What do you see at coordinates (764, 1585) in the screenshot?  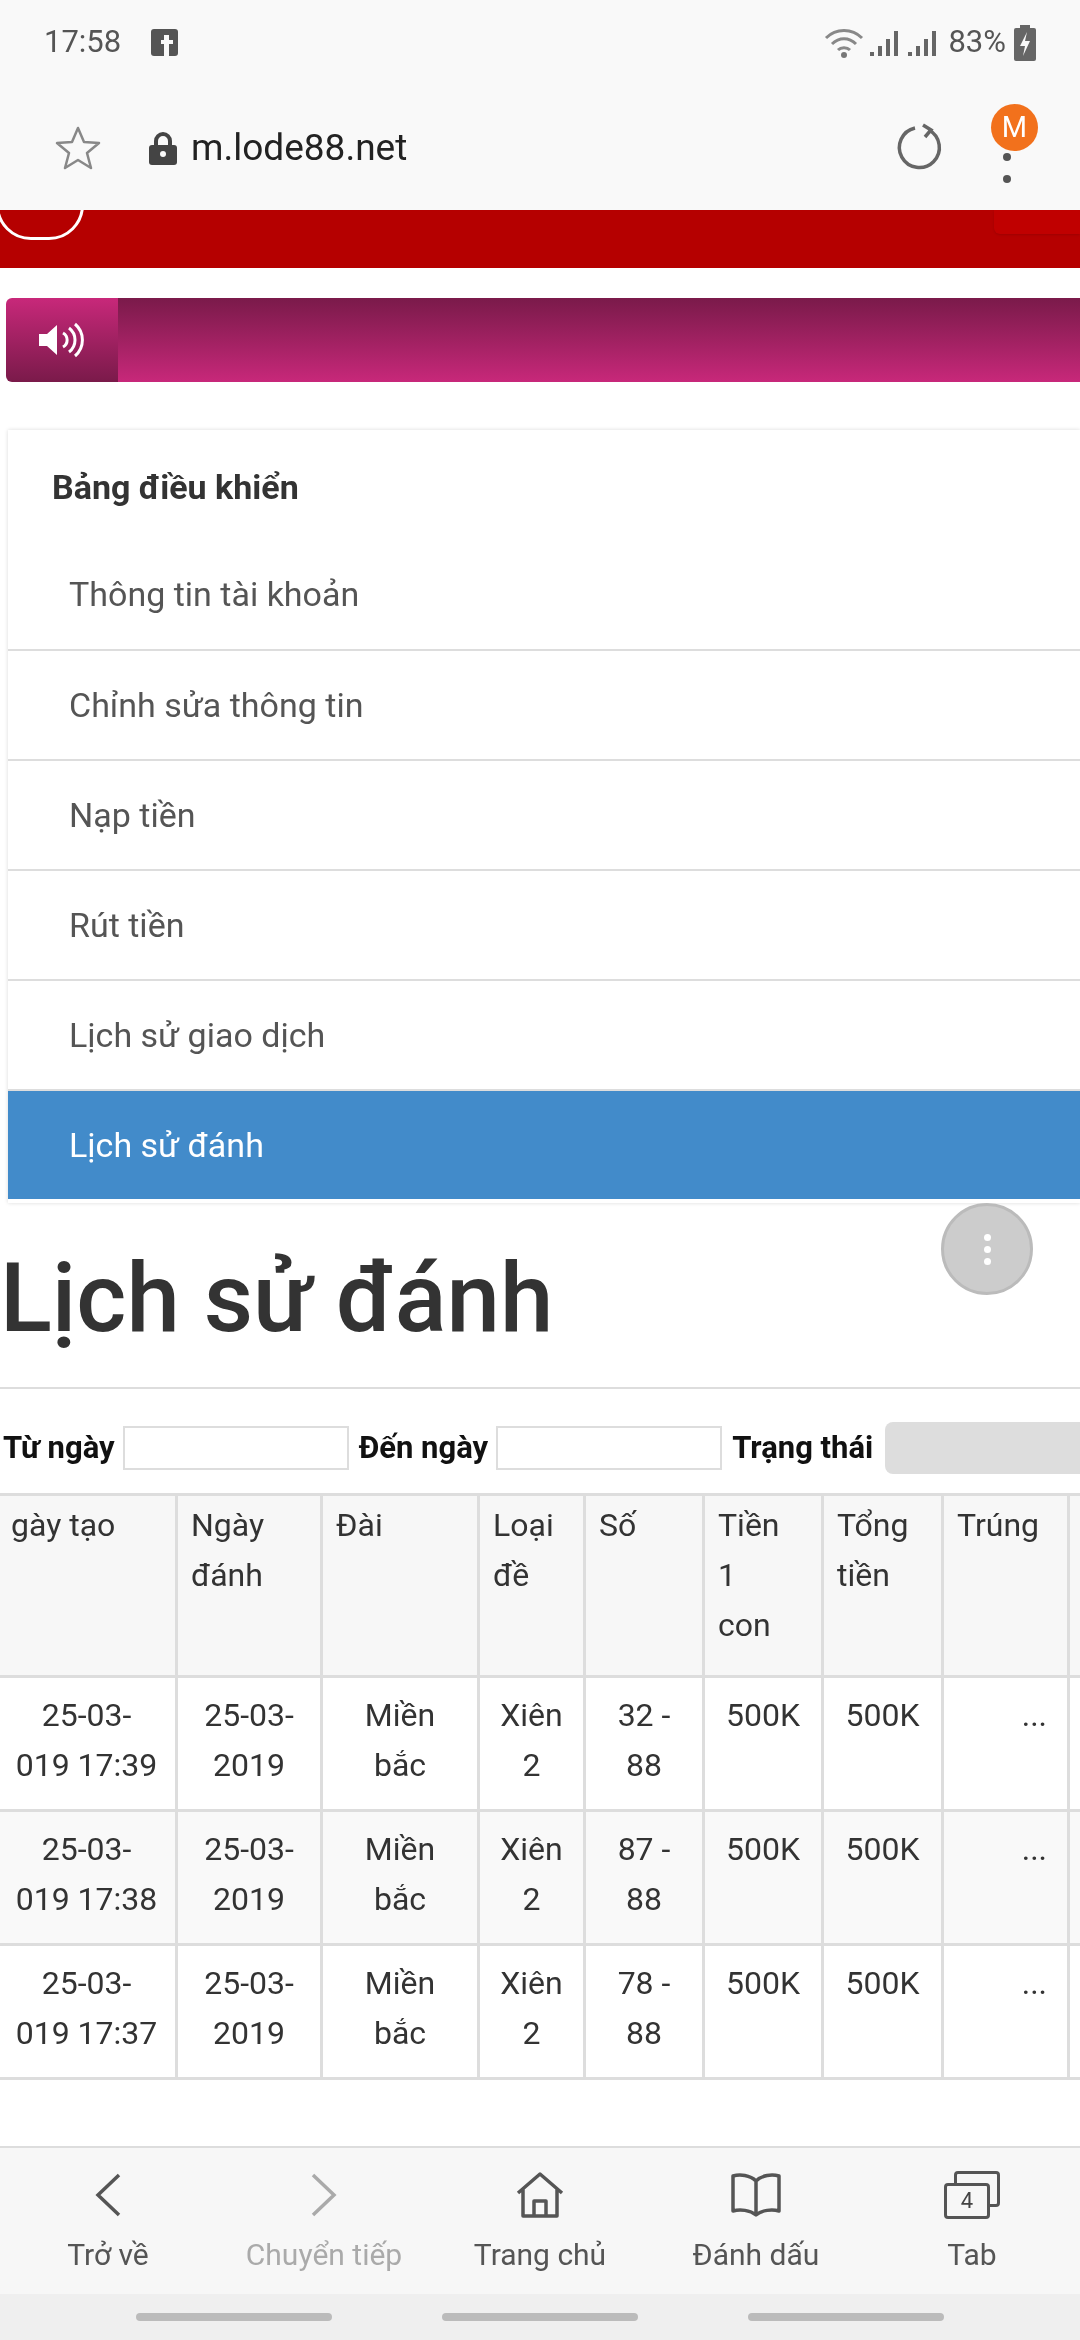 I see `column-header: Tiền 1 con` at bounding box center [764, 1585].